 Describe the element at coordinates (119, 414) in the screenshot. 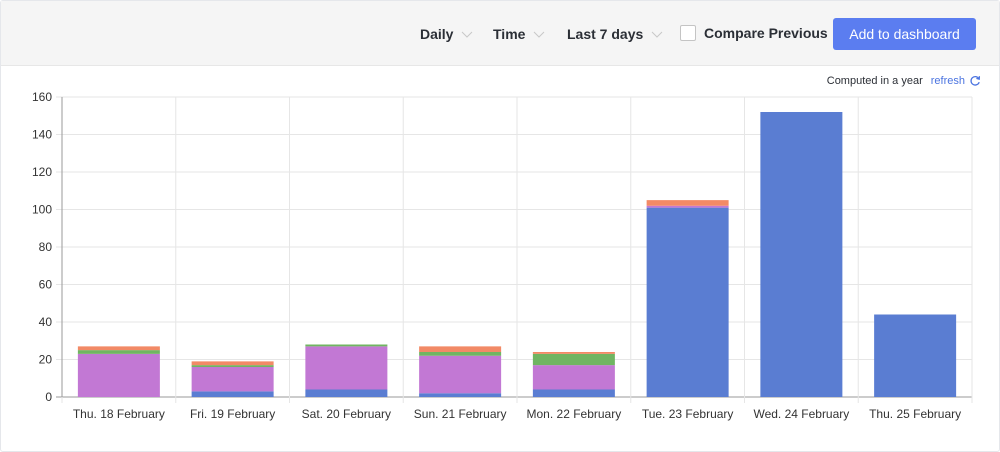

I see `x-tick-label: Thu. 18 February` at that location.